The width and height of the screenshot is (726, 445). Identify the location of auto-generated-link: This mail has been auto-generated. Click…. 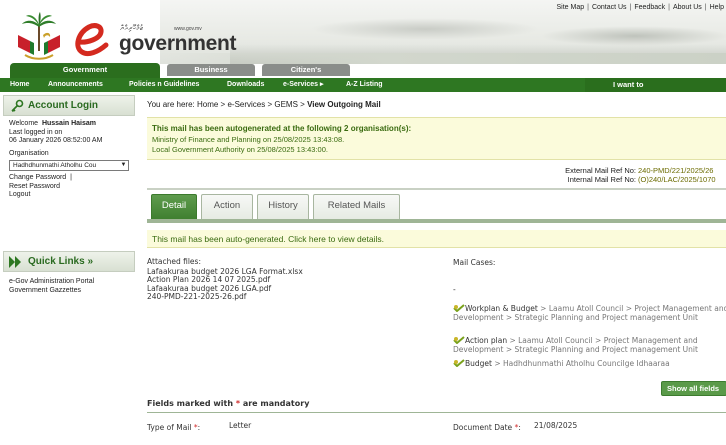
(268, 239).